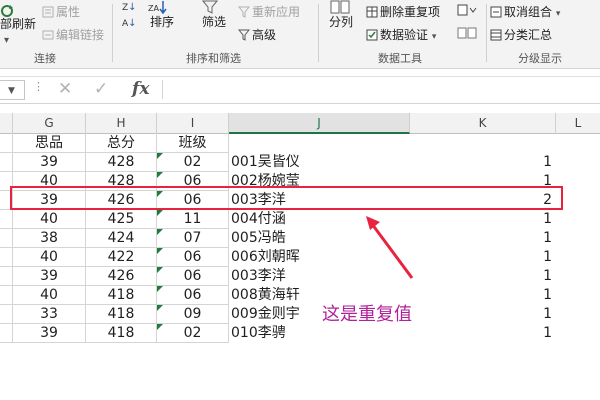 The width and height of the screenshot is (600, 400). Describe the element at coordinates (318, 33) in the screenshot. I see `divider` at that location.